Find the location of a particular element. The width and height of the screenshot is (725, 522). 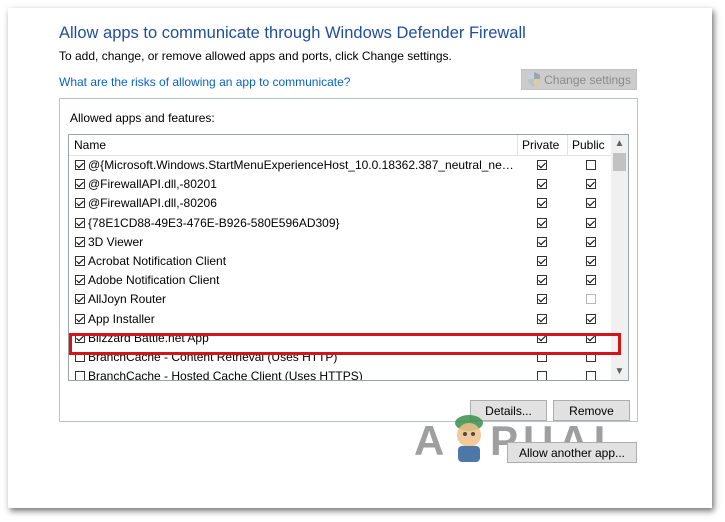

app-name: @FirewallAPI.dll,-80206 is located at coordinates (152, 203).